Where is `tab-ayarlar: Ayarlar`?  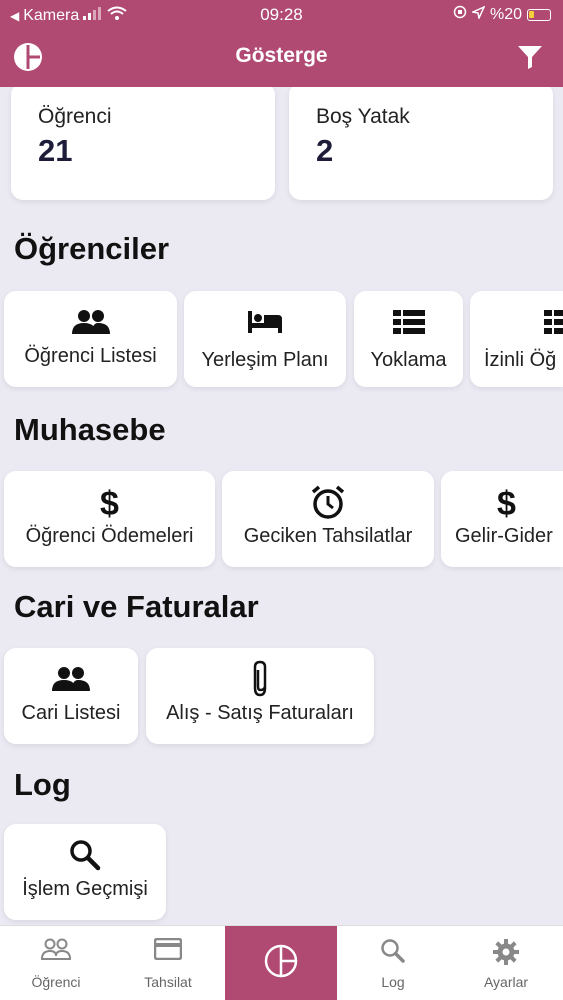
tab-ayarlar: Ayarlar is located at coordinates (506, 963).